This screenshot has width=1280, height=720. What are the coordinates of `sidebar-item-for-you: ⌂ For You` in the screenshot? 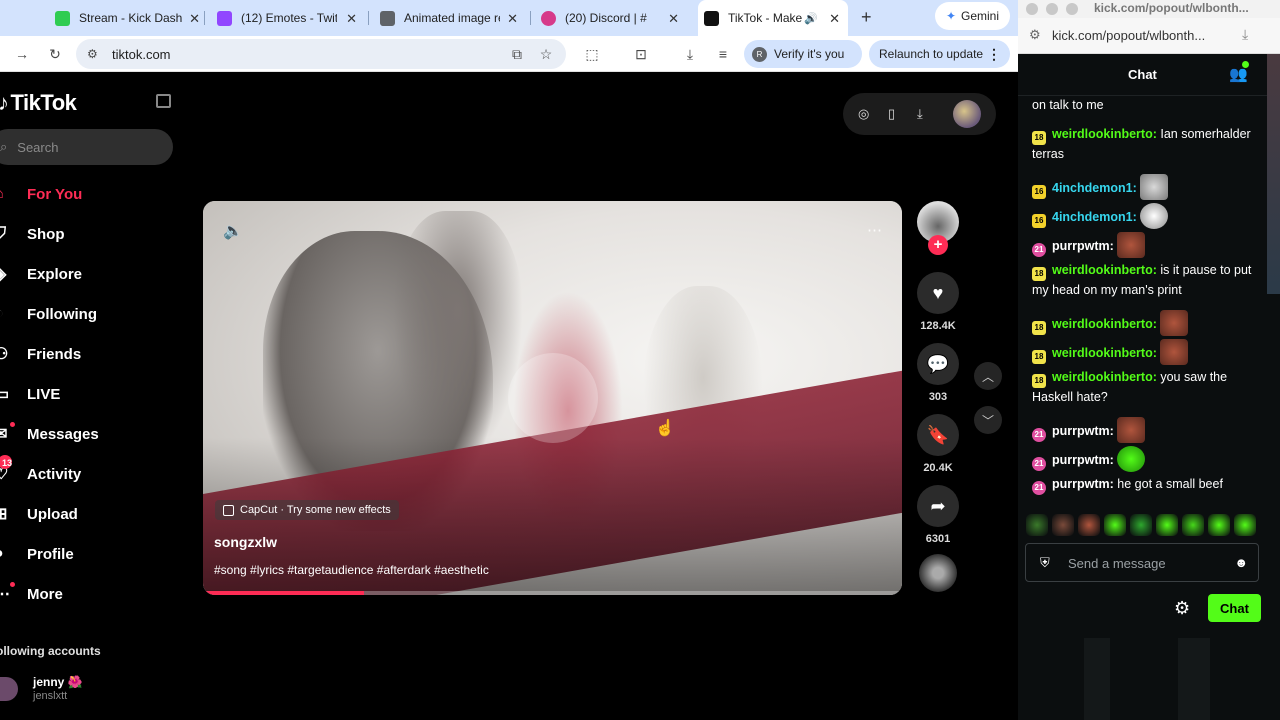 It's located at (41, 194).